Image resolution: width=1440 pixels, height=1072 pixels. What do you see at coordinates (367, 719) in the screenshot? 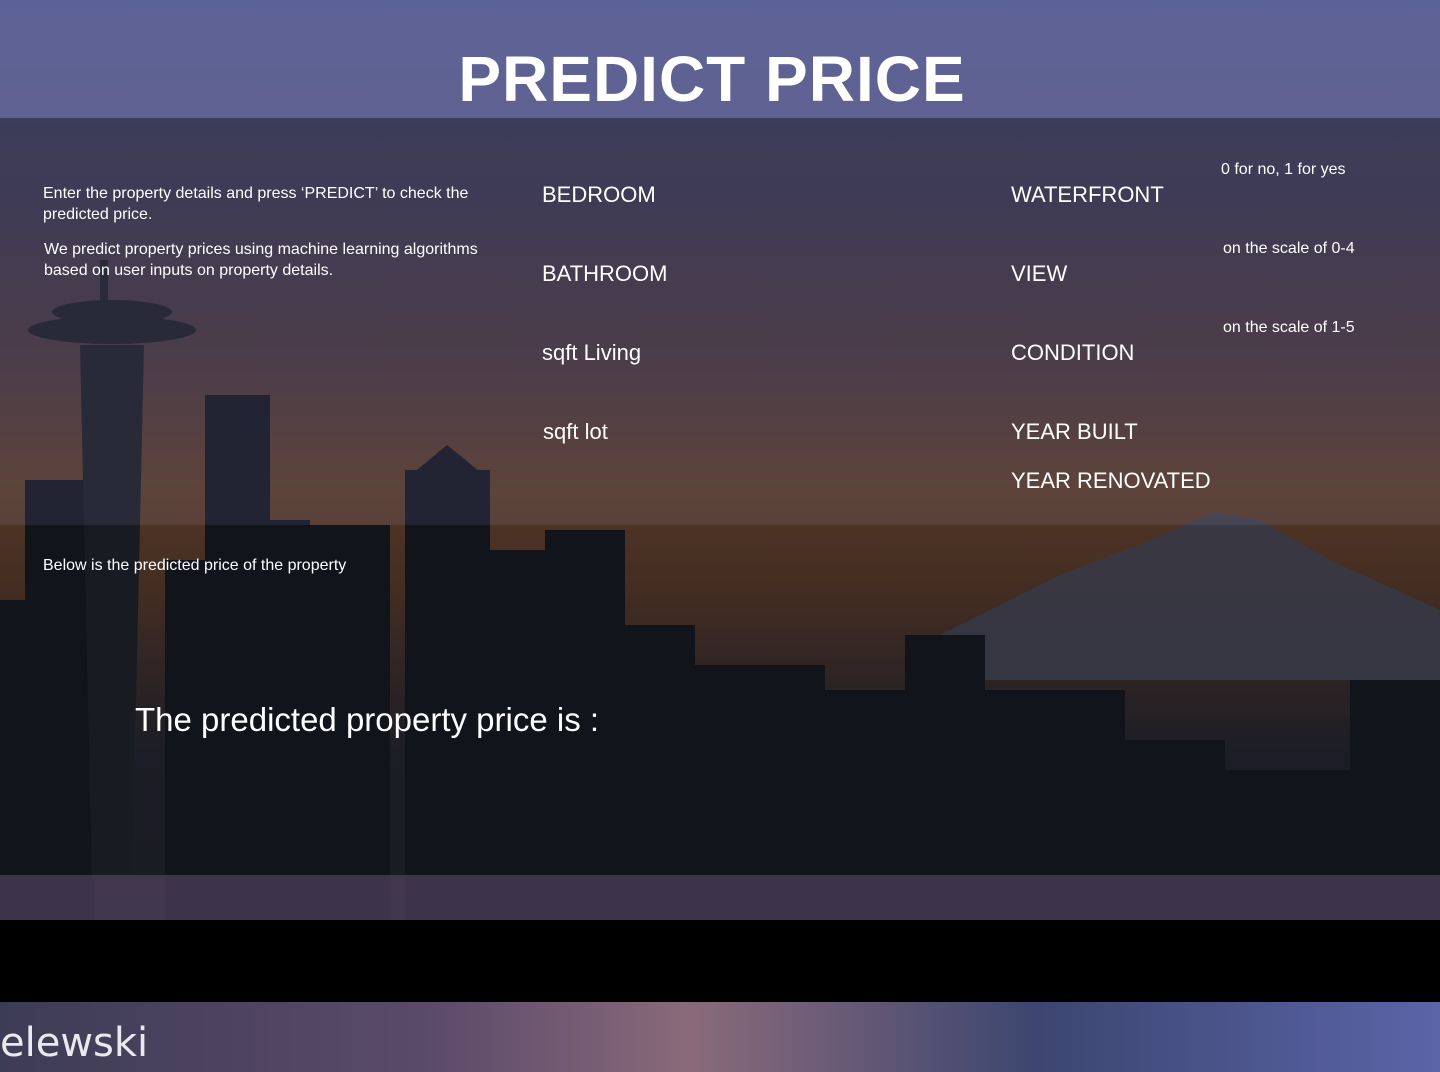
I see `predicted-price-label: The predicted property price is :` at bounding box center [367, 719].